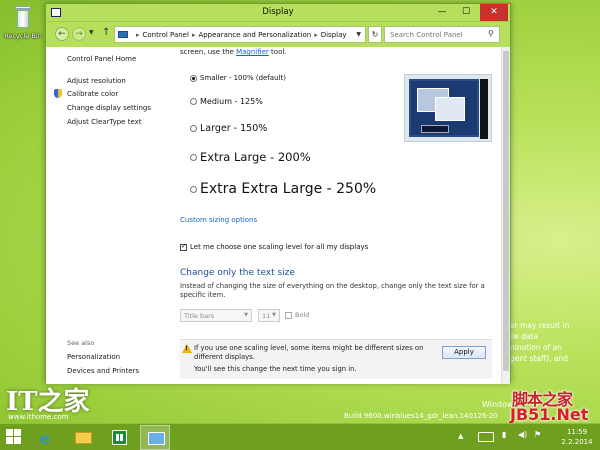  I want to click on scrollbar-thumb, so click(506, 211).